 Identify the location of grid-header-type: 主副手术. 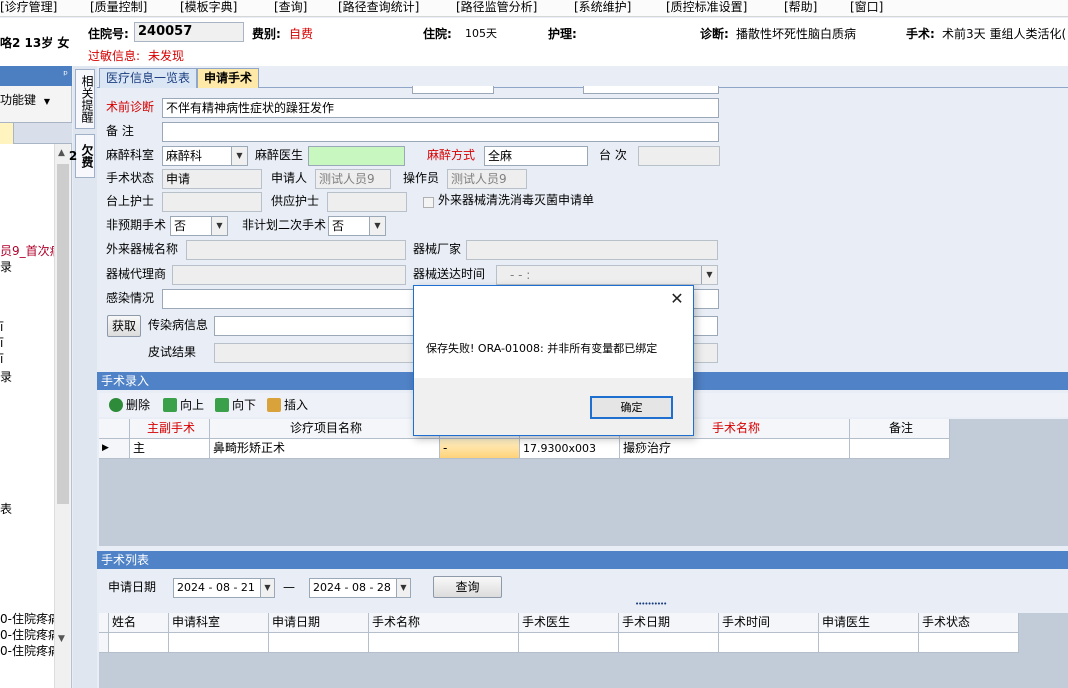
(170, 429).